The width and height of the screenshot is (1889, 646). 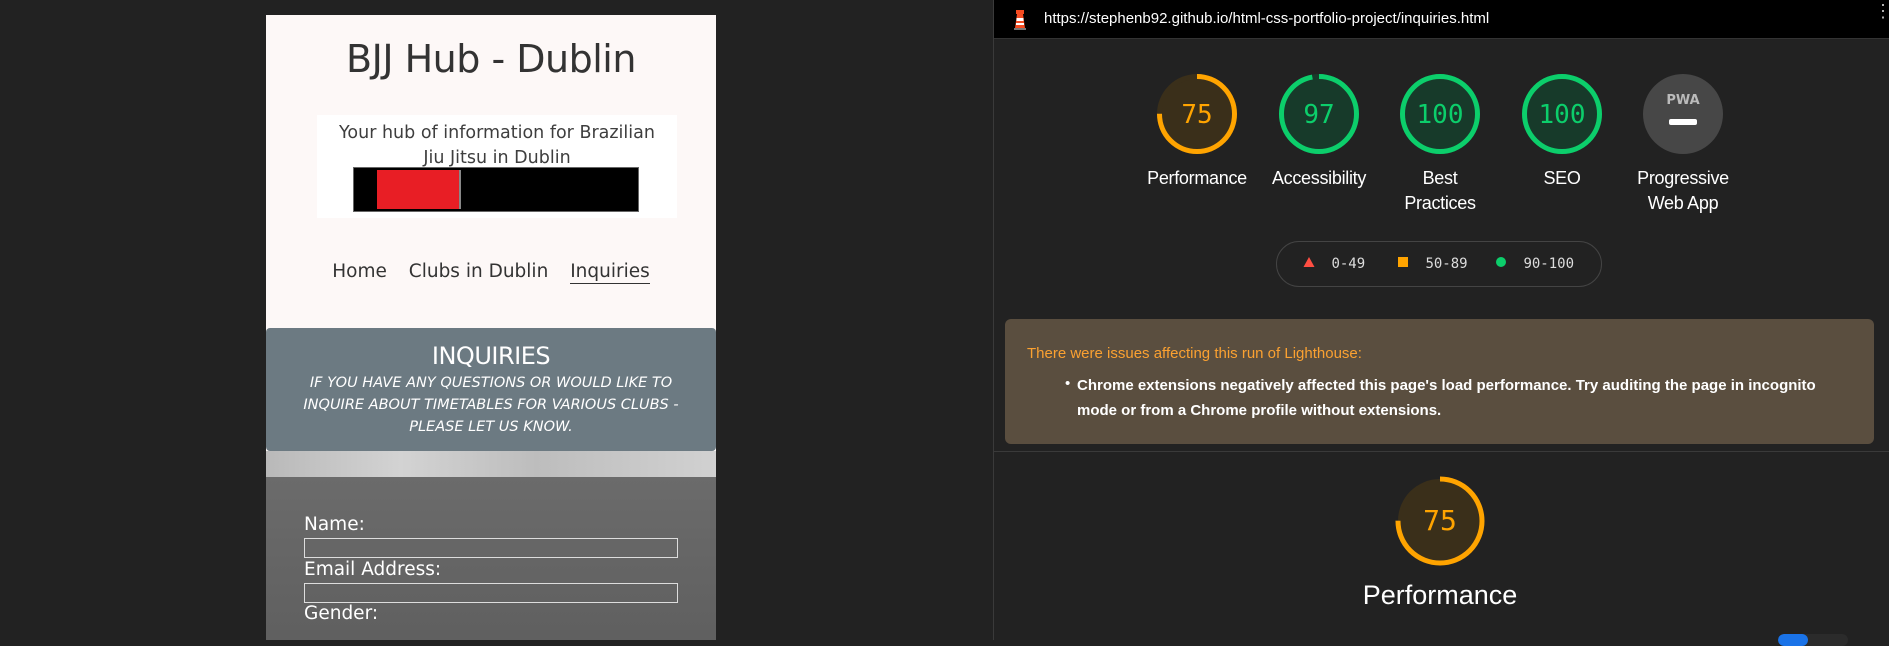 I want to click on gauge-best-practices: 100 Best Practices, so click(x=1440, y=144).